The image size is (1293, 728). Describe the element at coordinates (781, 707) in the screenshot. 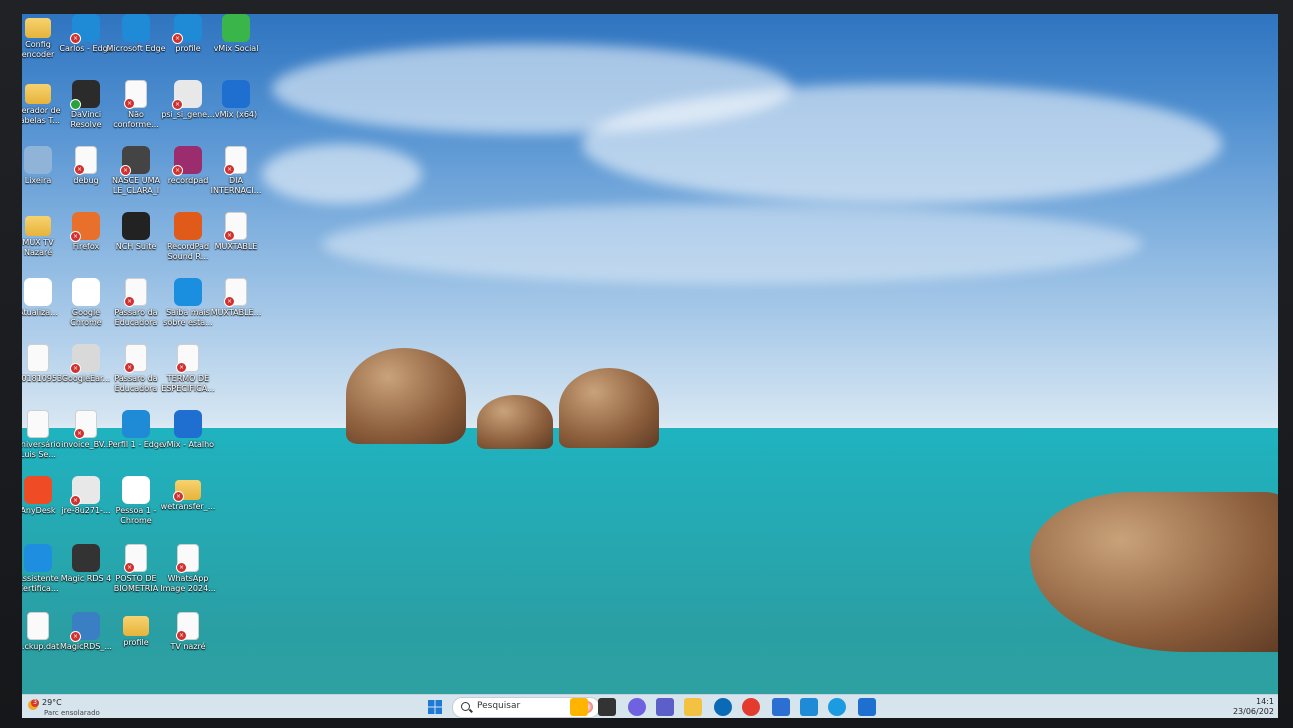

I see `store-icon` at that location.